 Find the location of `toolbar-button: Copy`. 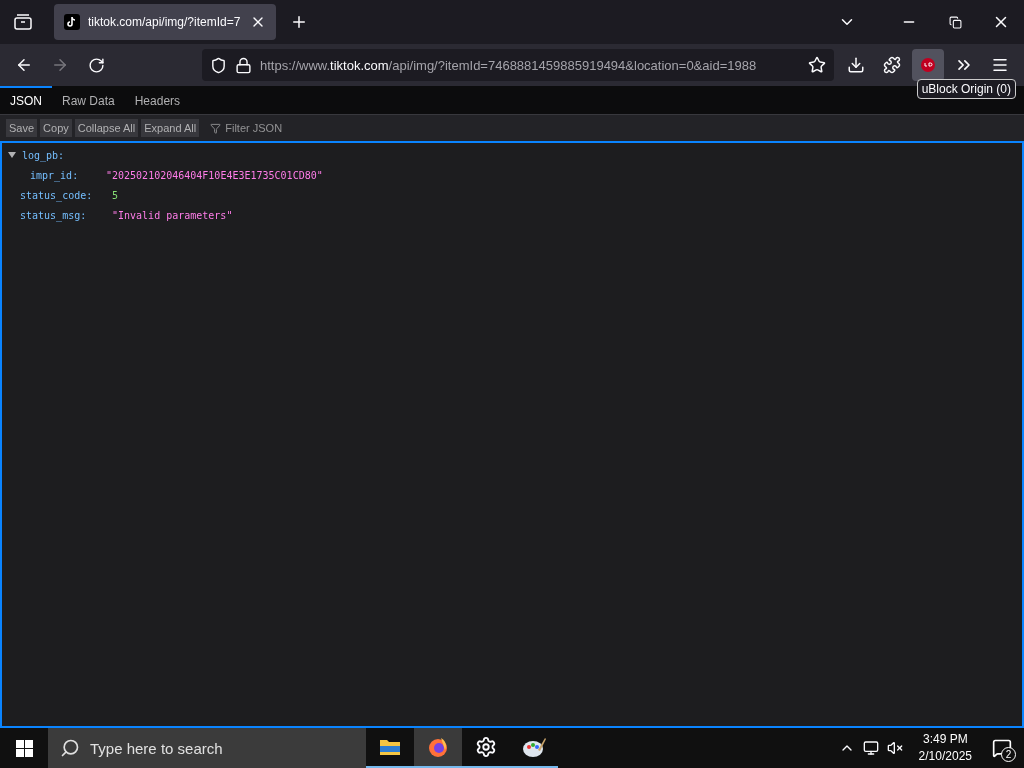

toolbar-button: Copy is located at coordinates (56, 128).